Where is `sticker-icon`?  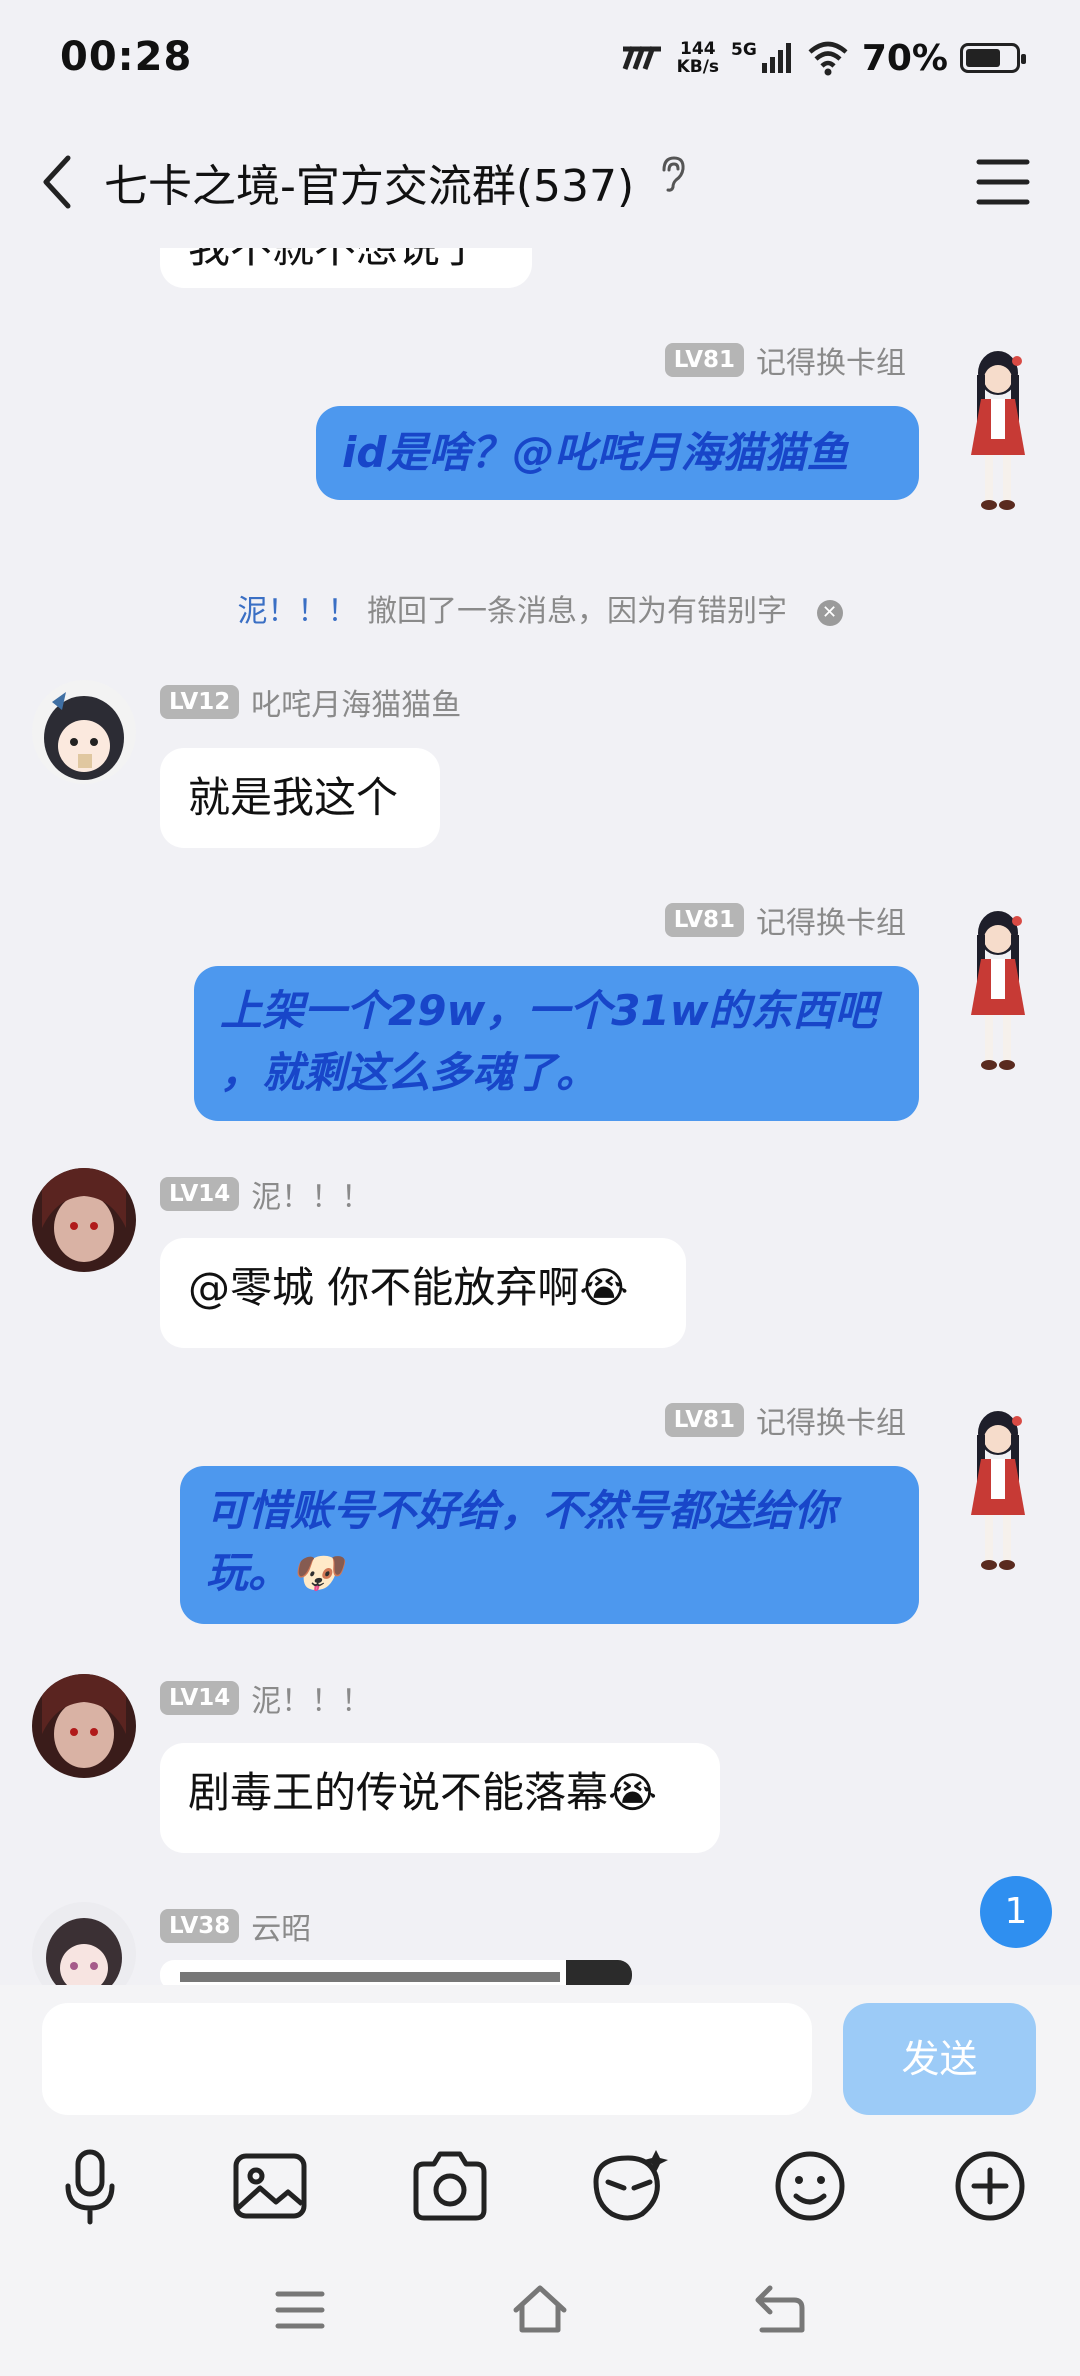
sticker-icon is located at coordinates (628, 2186).